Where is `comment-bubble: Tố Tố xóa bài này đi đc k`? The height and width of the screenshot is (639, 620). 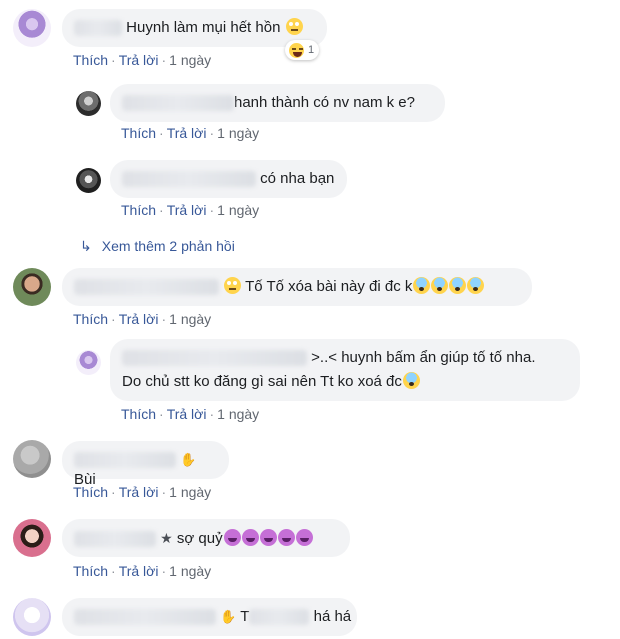 comment-bubble: Tố Tố xóa bài này đi đc k is located at coordinates (297, 287).